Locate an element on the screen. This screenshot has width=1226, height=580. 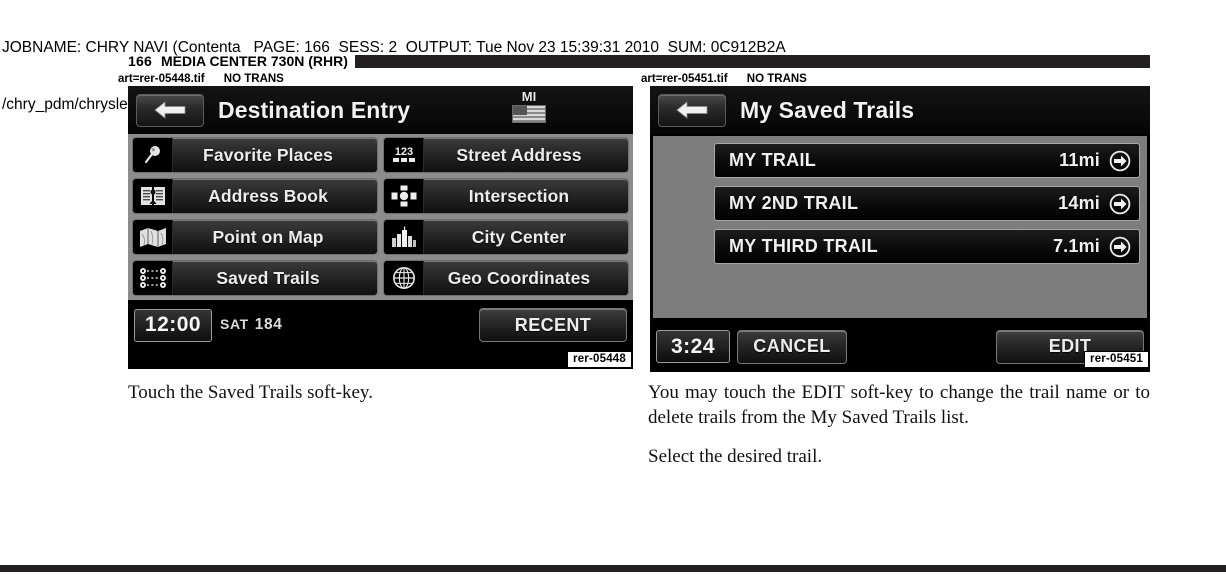
globe-icon is located at coordinates (404, 278).